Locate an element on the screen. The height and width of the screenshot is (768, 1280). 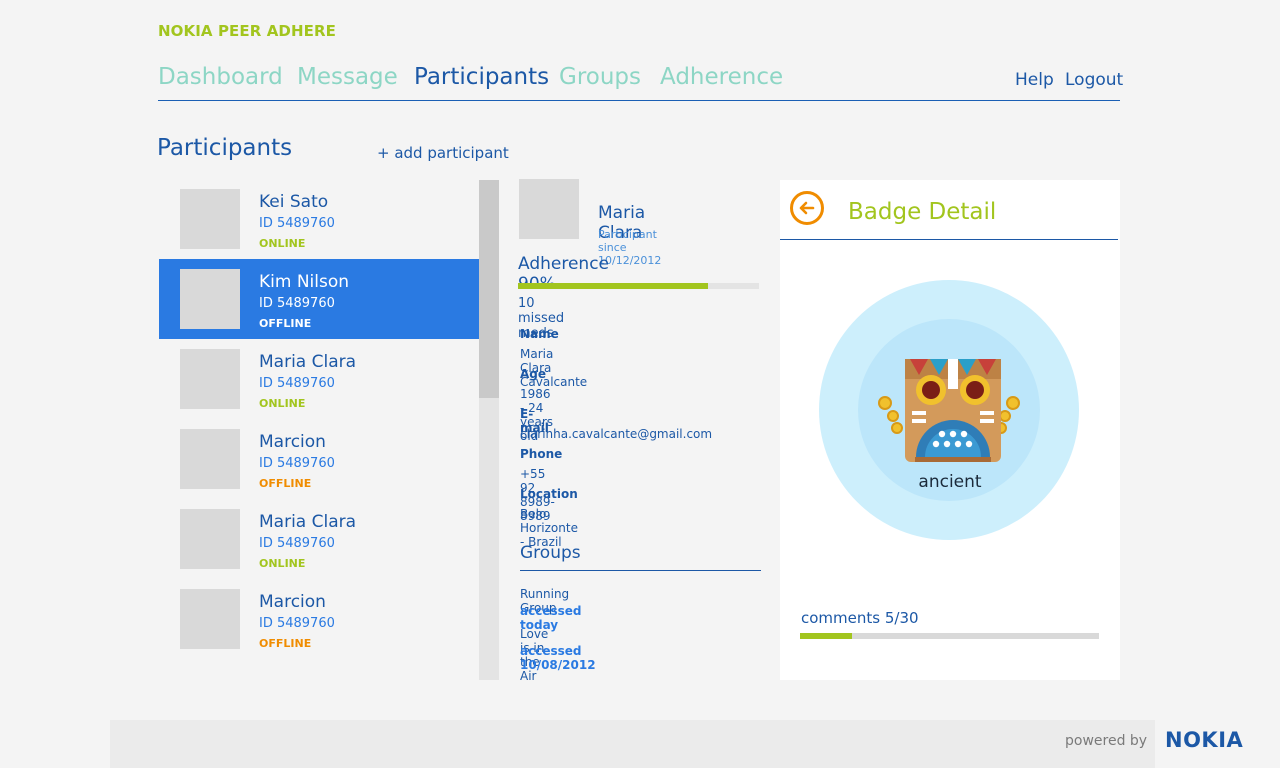
badge-divider is located at coordinates (949, 239).